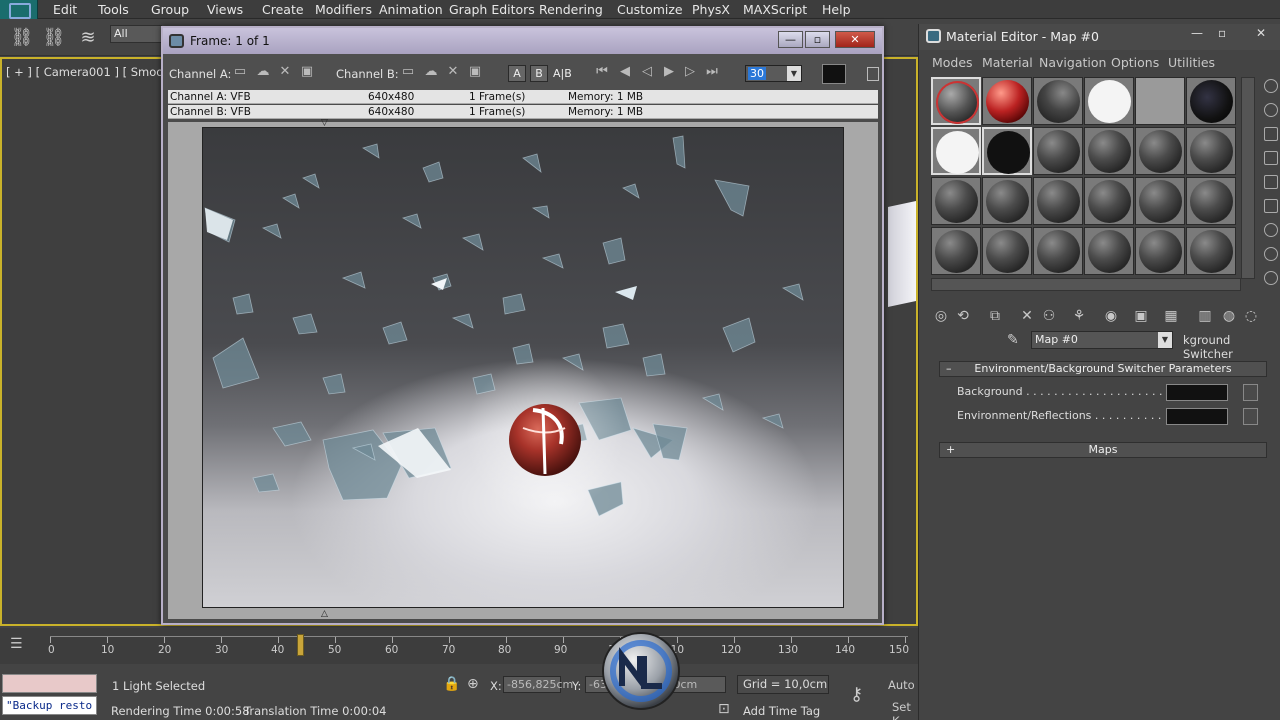  Describe the element at coordinates (453, 72) in the screenshot. I see `clear-b-icon: ✕` at that location.